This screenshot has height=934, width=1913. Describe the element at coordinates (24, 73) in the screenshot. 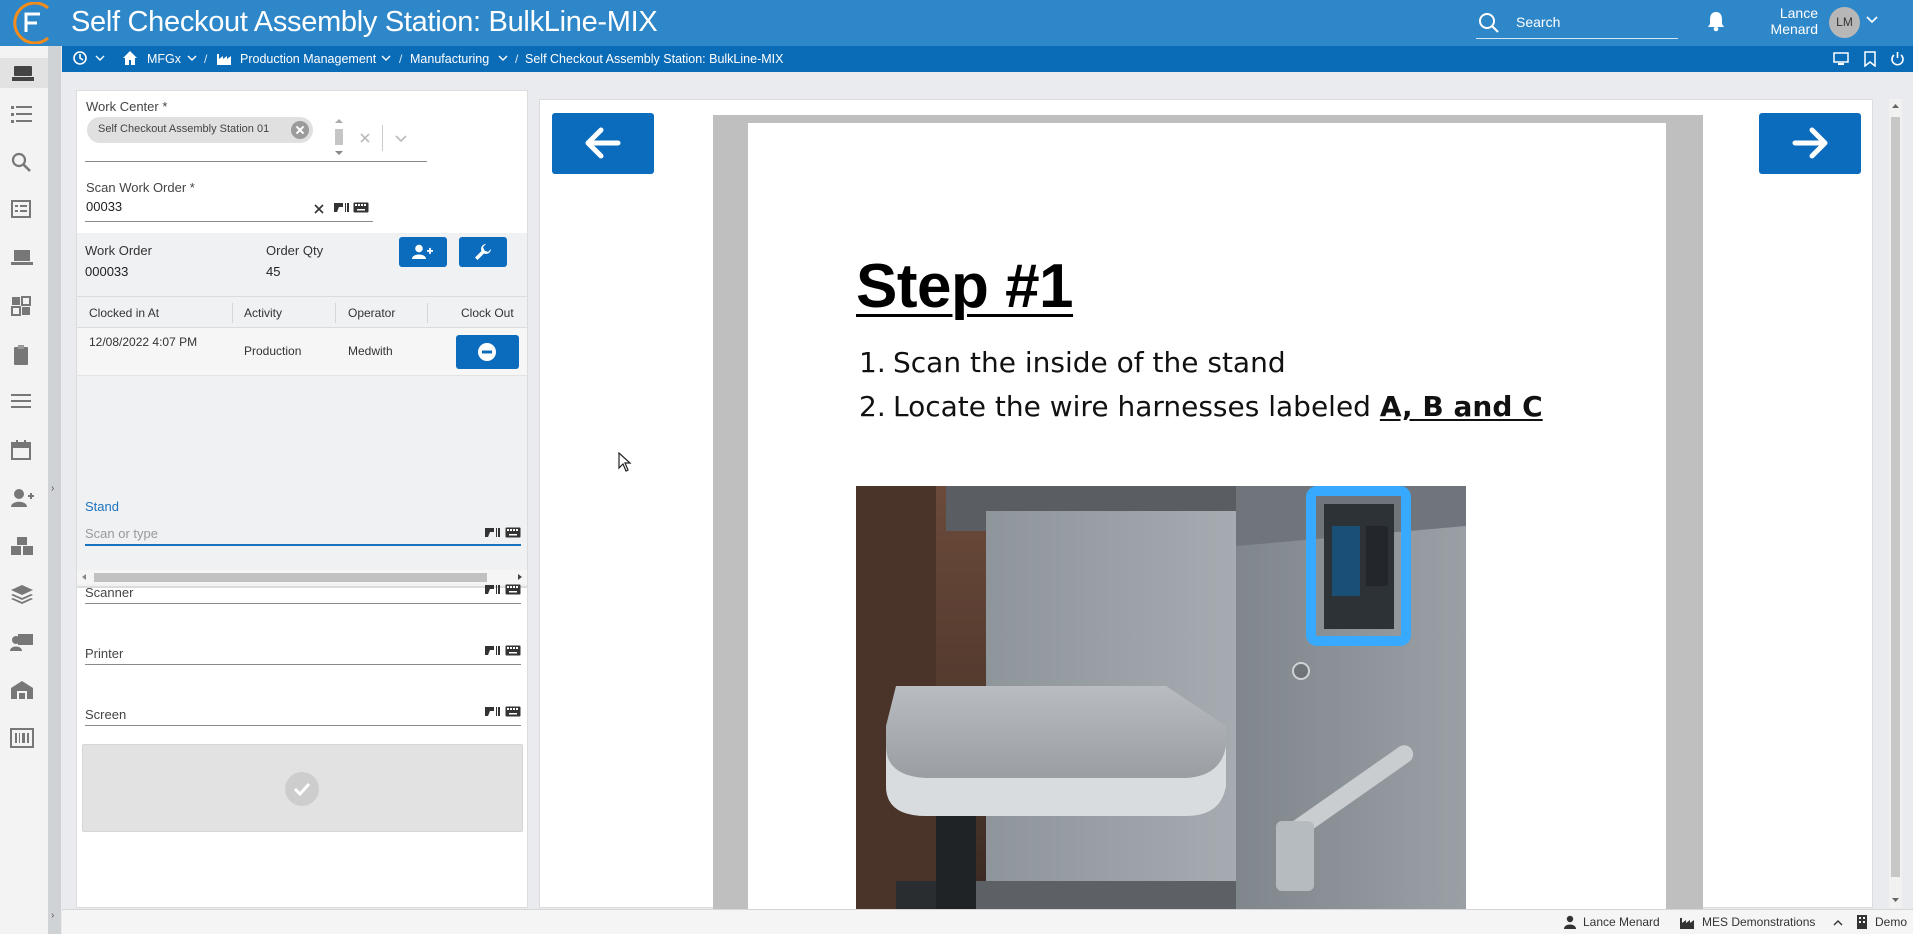

I see `sidebar-item-kiosk` at that location.